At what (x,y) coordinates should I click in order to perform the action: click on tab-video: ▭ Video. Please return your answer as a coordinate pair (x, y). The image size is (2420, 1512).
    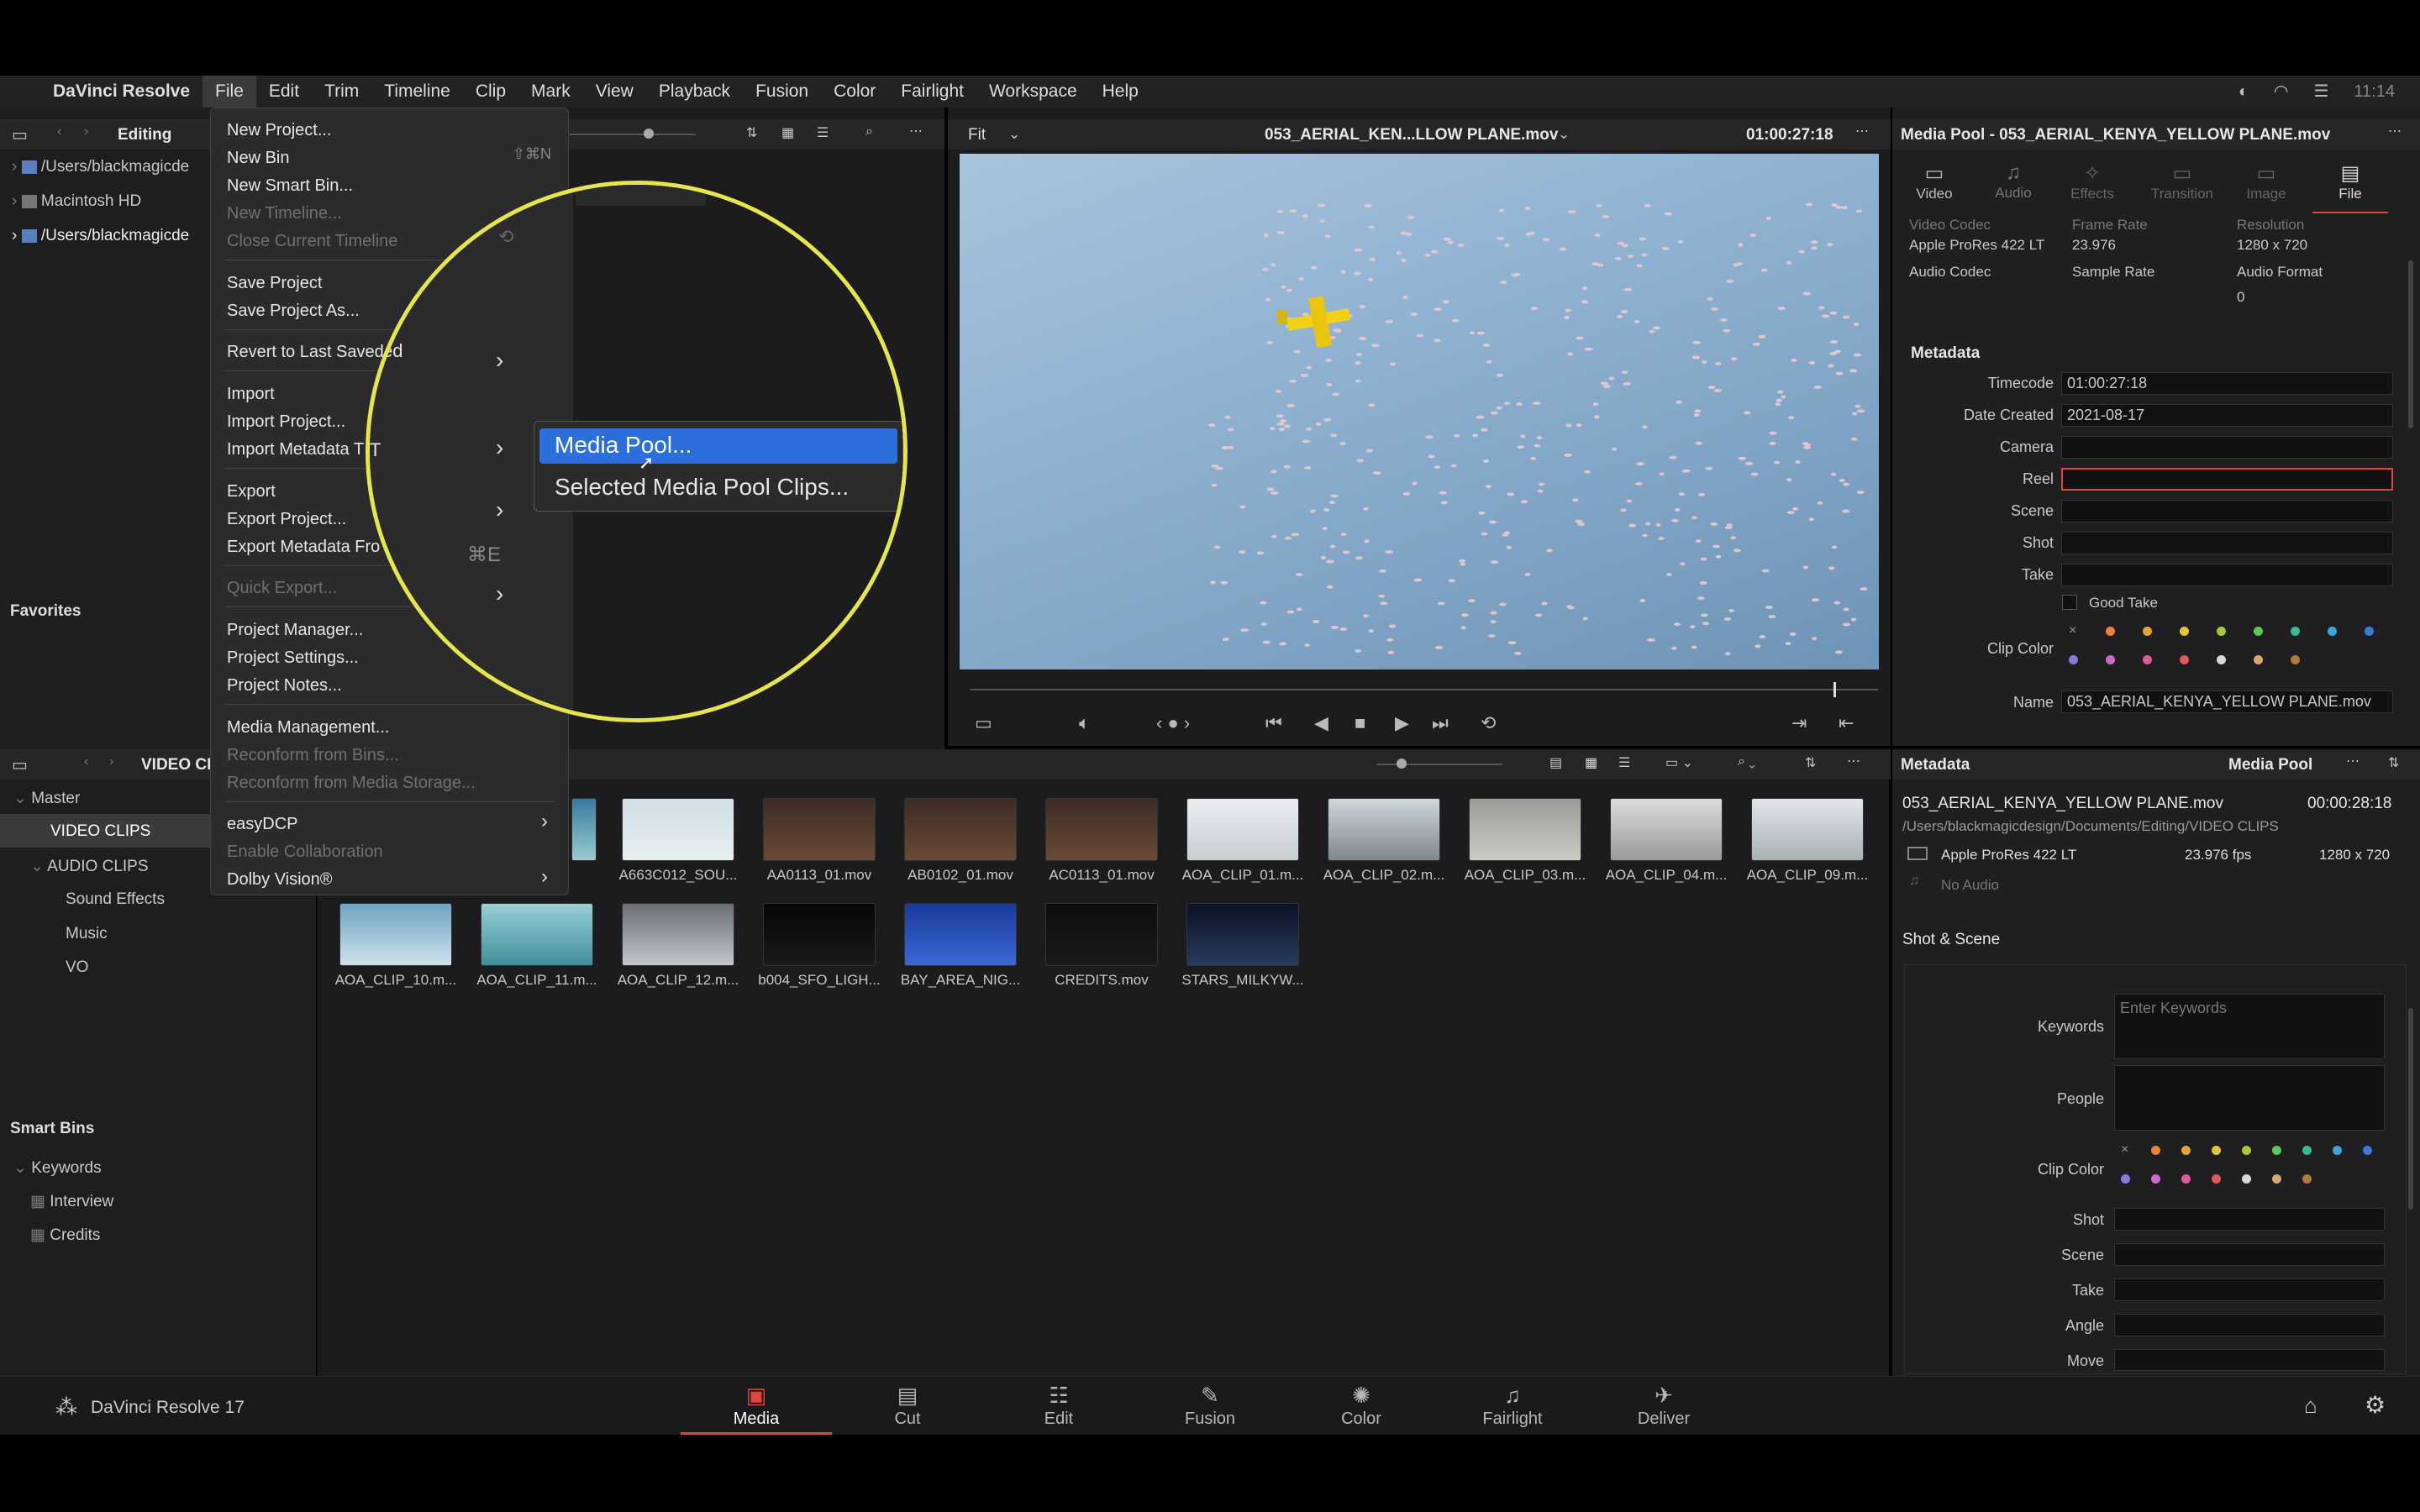
    Looking at the image, I should click on (1934, 181).